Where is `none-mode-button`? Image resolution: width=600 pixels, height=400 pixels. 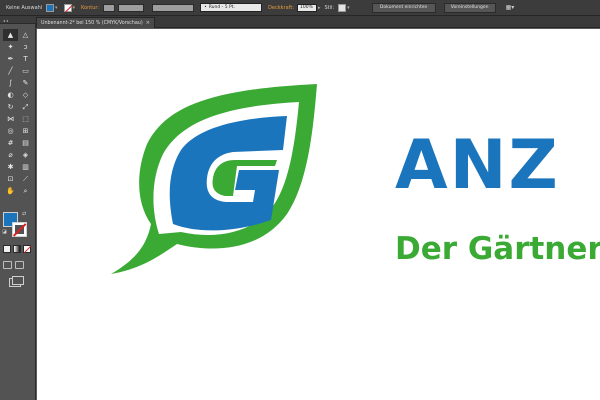
none-mode-button is located at coordinates (27, 249).